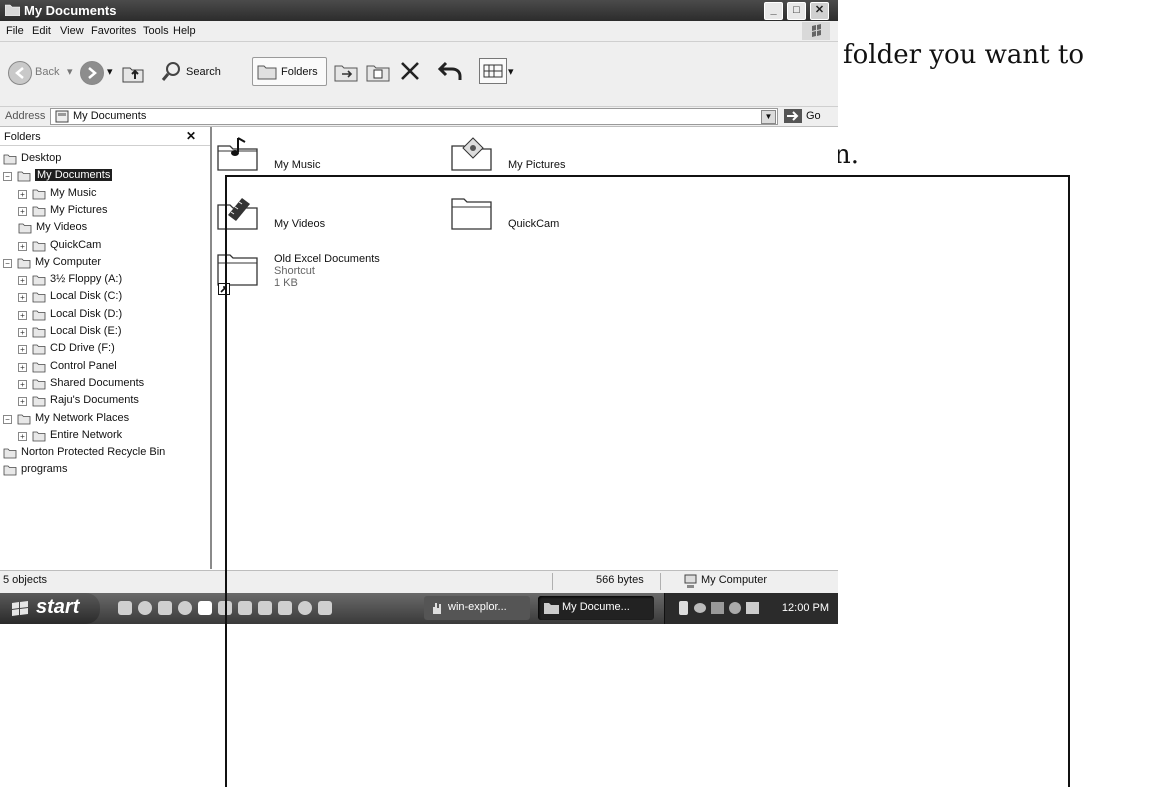 This screenshot has width=1154, height=787. I want to click on computer-icon, so click(24, 263).